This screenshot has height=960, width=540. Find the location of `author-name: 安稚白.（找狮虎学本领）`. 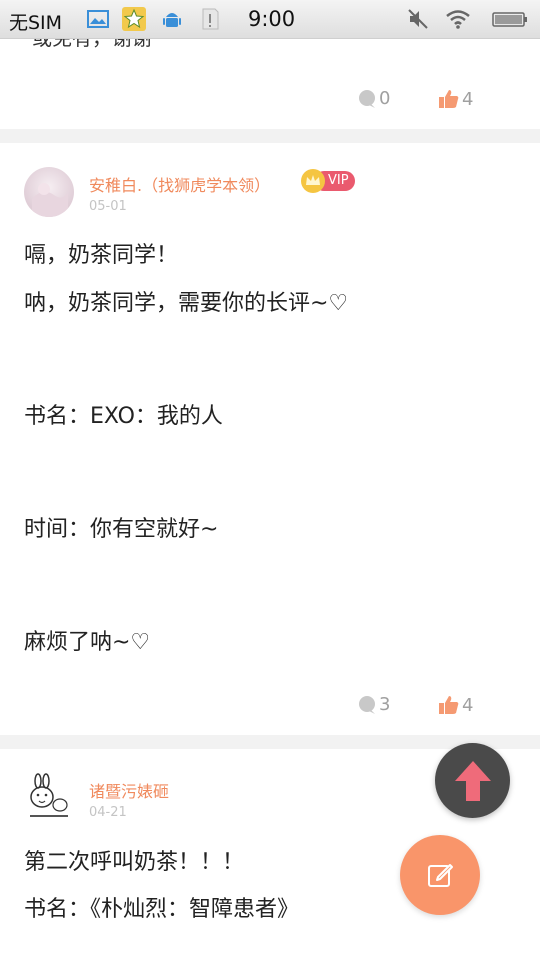

author-name: 安稚白.（找狮虎学本领） is located at coordinates (179, 184).